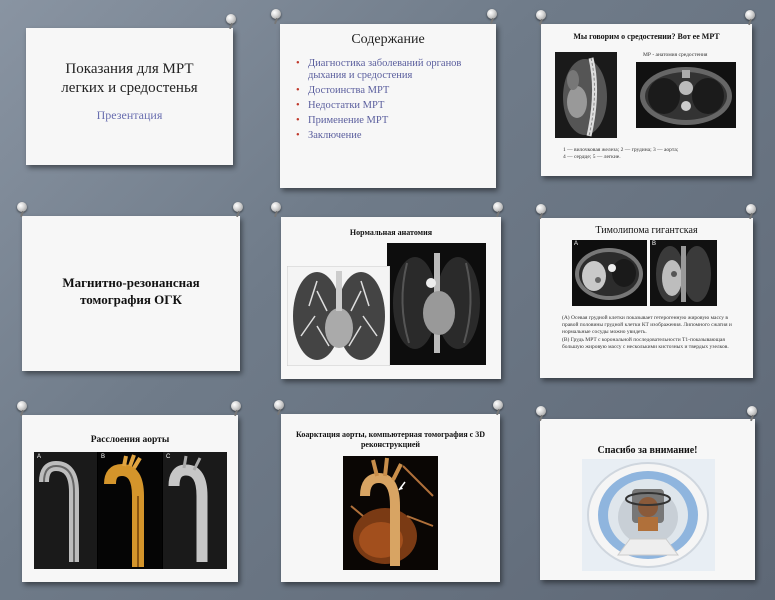 The height and width of the screenshot is (600, 775). What do you see at coordinates (646, 230) in the screenshot?
I see `slide-heading: Тимолипома гигантская` at bounding box center [646, 230].